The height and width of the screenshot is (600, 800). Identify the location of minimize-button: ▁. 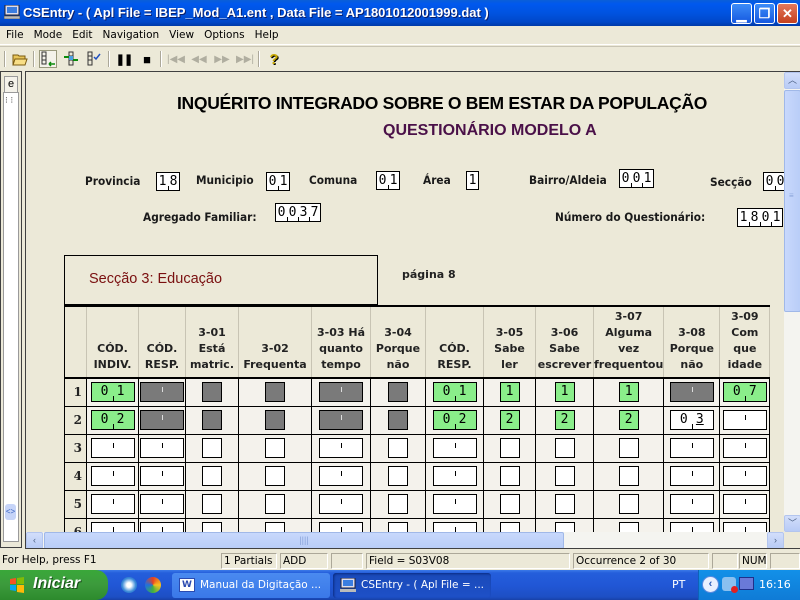
(741, 13).